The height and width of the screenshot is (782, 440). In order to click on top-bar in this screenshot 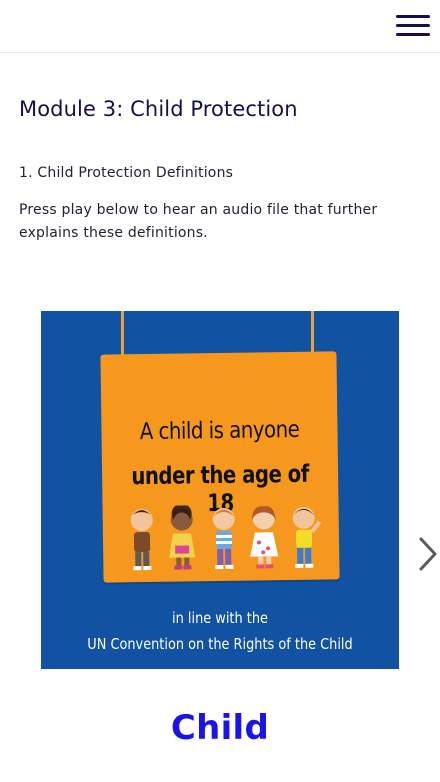, I will do `click(220, 26)`.